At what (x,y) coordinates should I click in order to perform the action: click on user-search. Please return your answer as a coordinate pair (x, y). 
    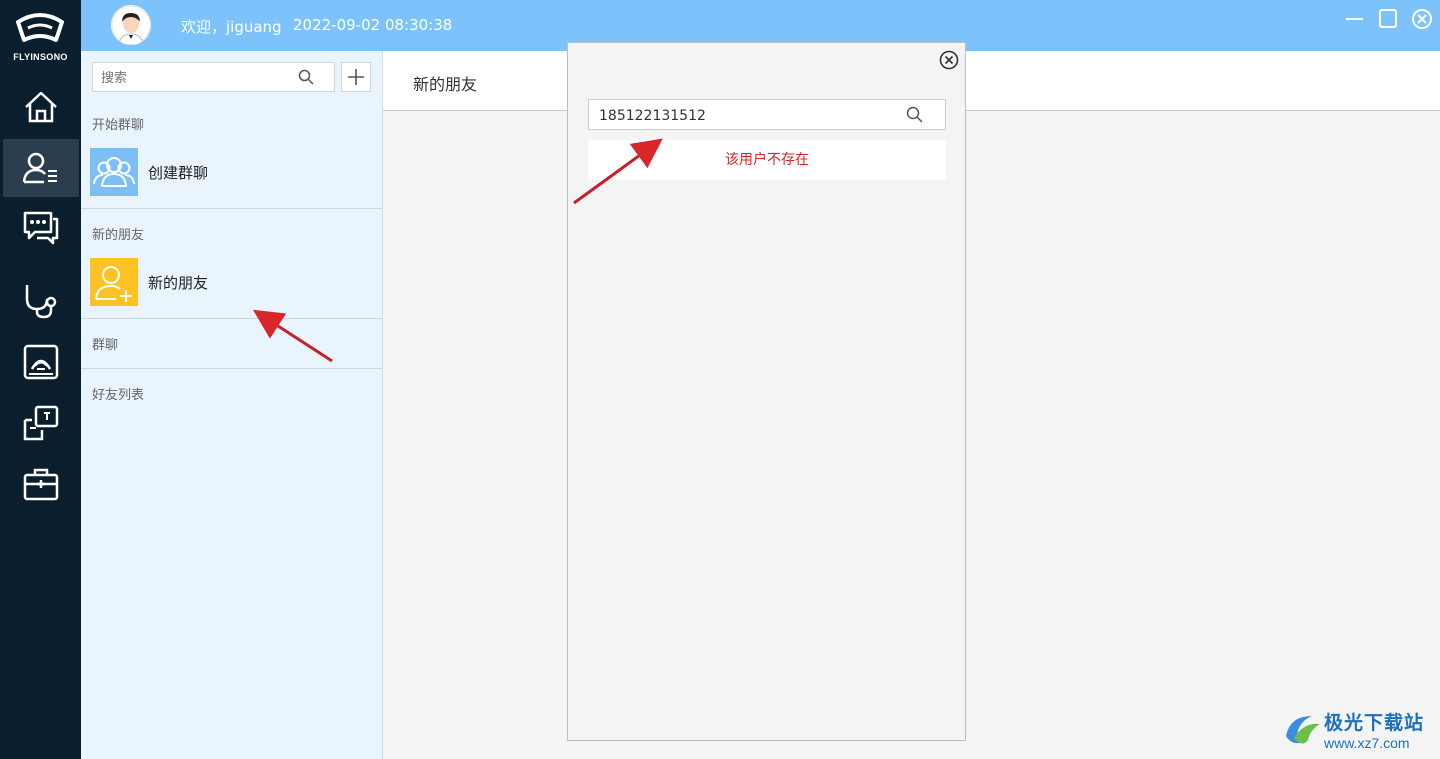
    Looking at the image, I should click on (767, 115).